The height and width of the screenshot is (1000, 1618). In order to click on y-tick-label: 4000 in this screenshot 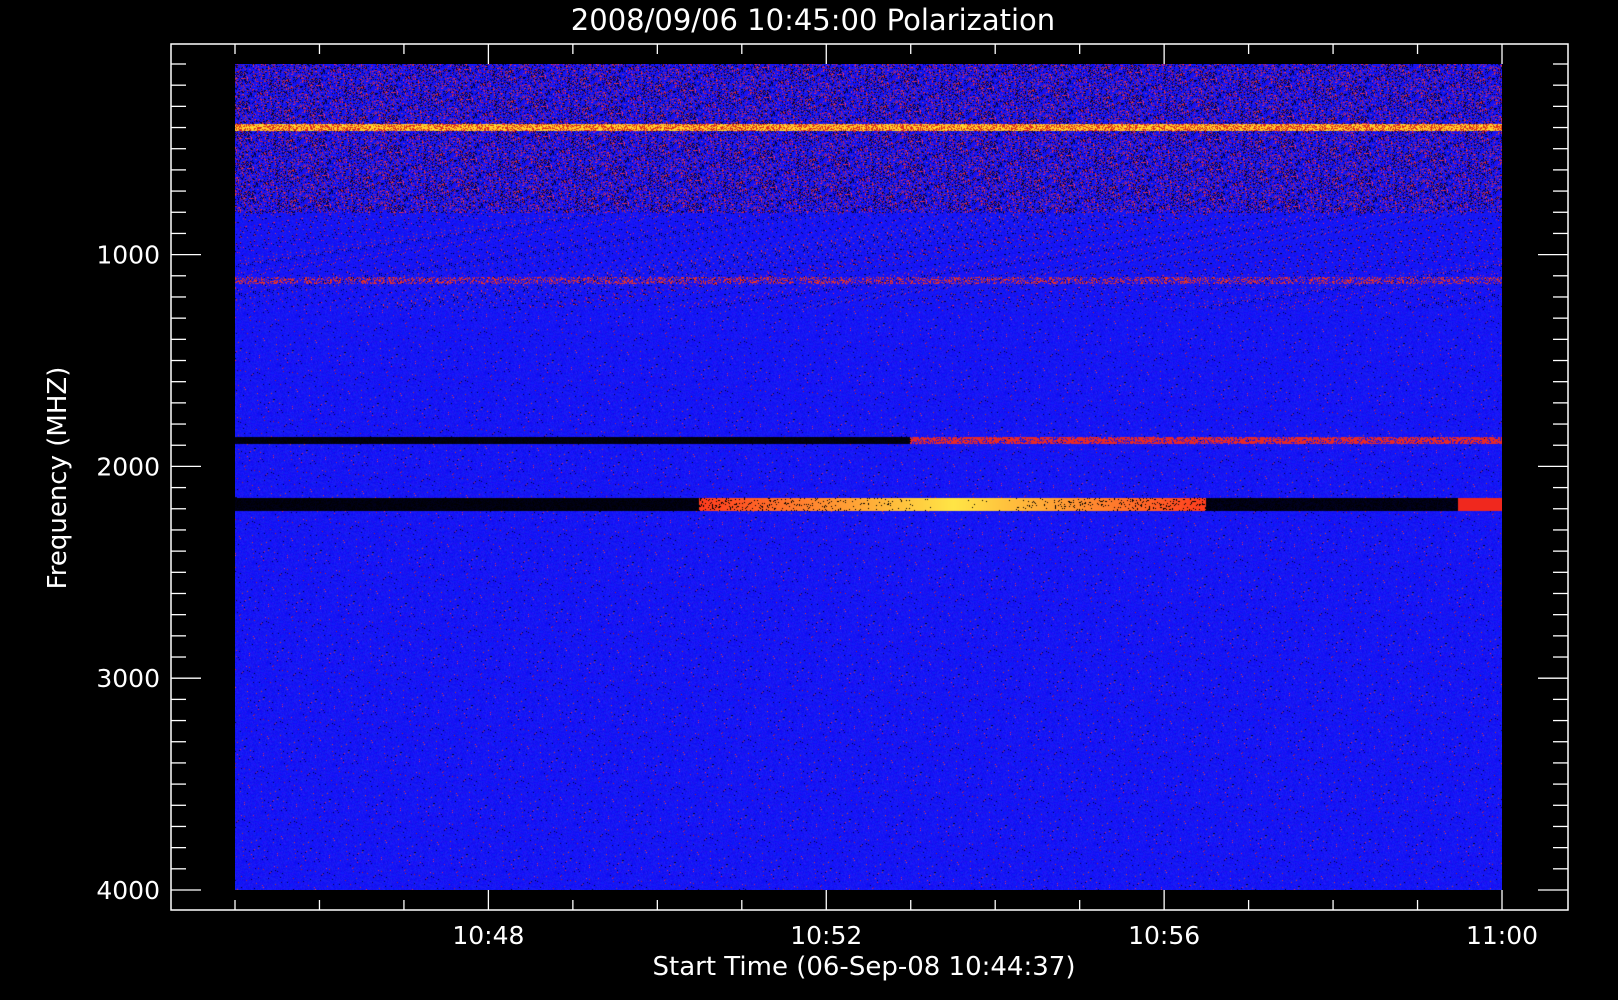, I will do `click(128, 890)`.